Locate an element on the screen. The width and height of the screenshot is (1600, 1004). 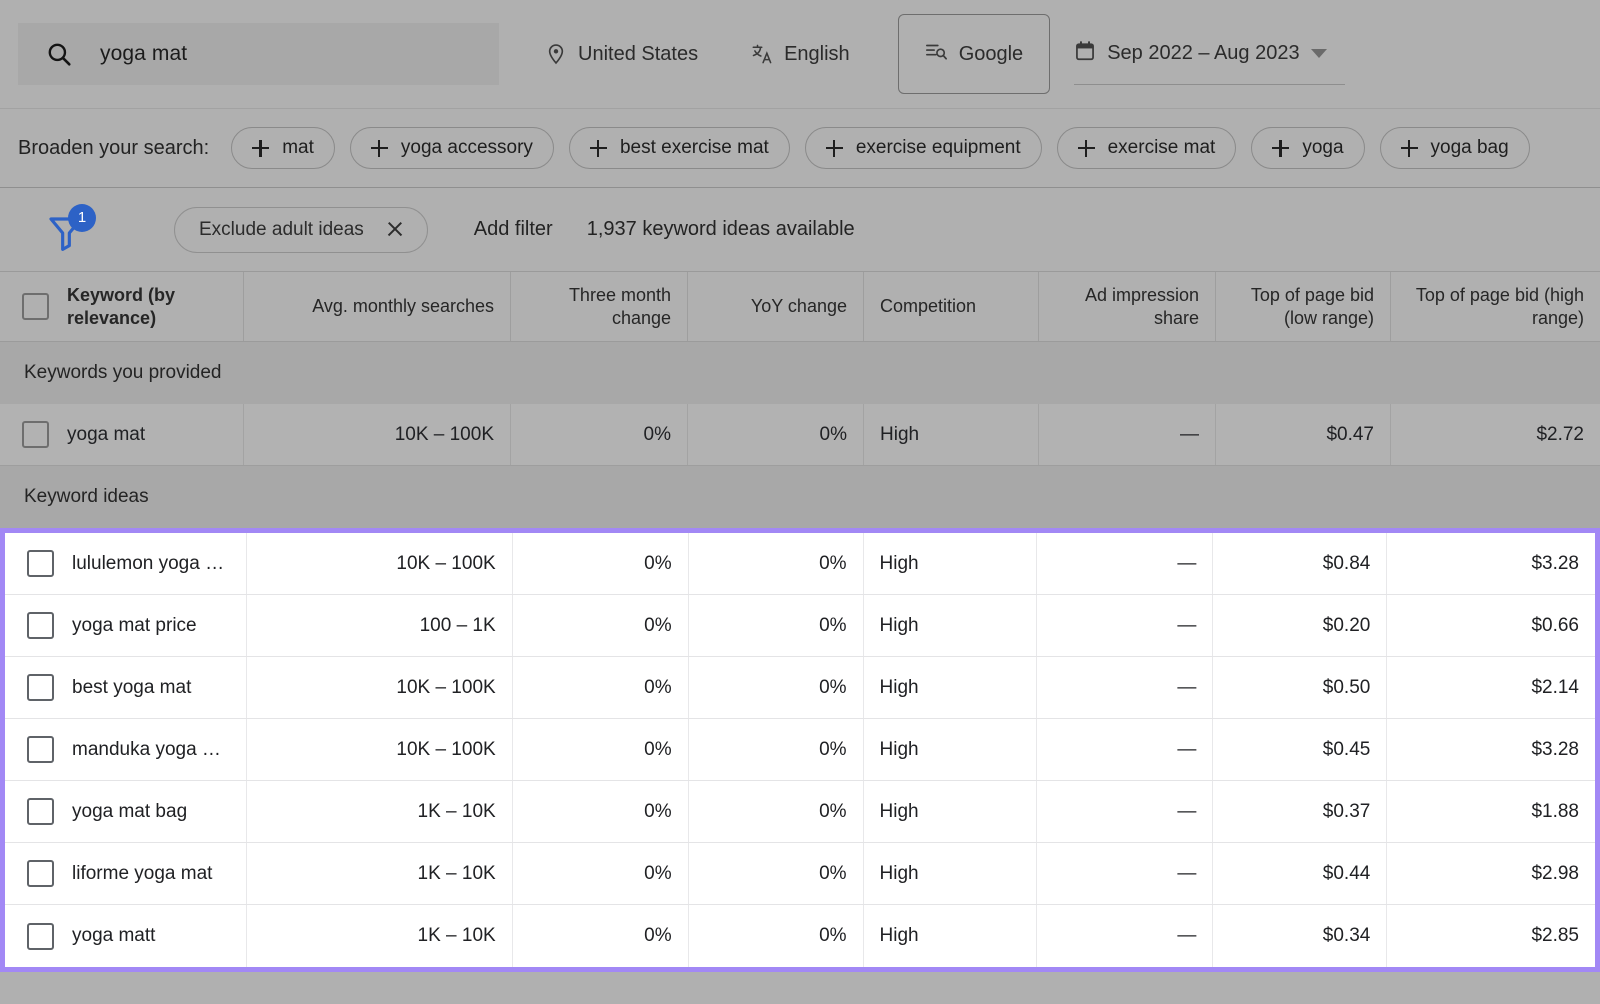
cell-bid-high: $1.88 is located at coordinates (1490, 811).